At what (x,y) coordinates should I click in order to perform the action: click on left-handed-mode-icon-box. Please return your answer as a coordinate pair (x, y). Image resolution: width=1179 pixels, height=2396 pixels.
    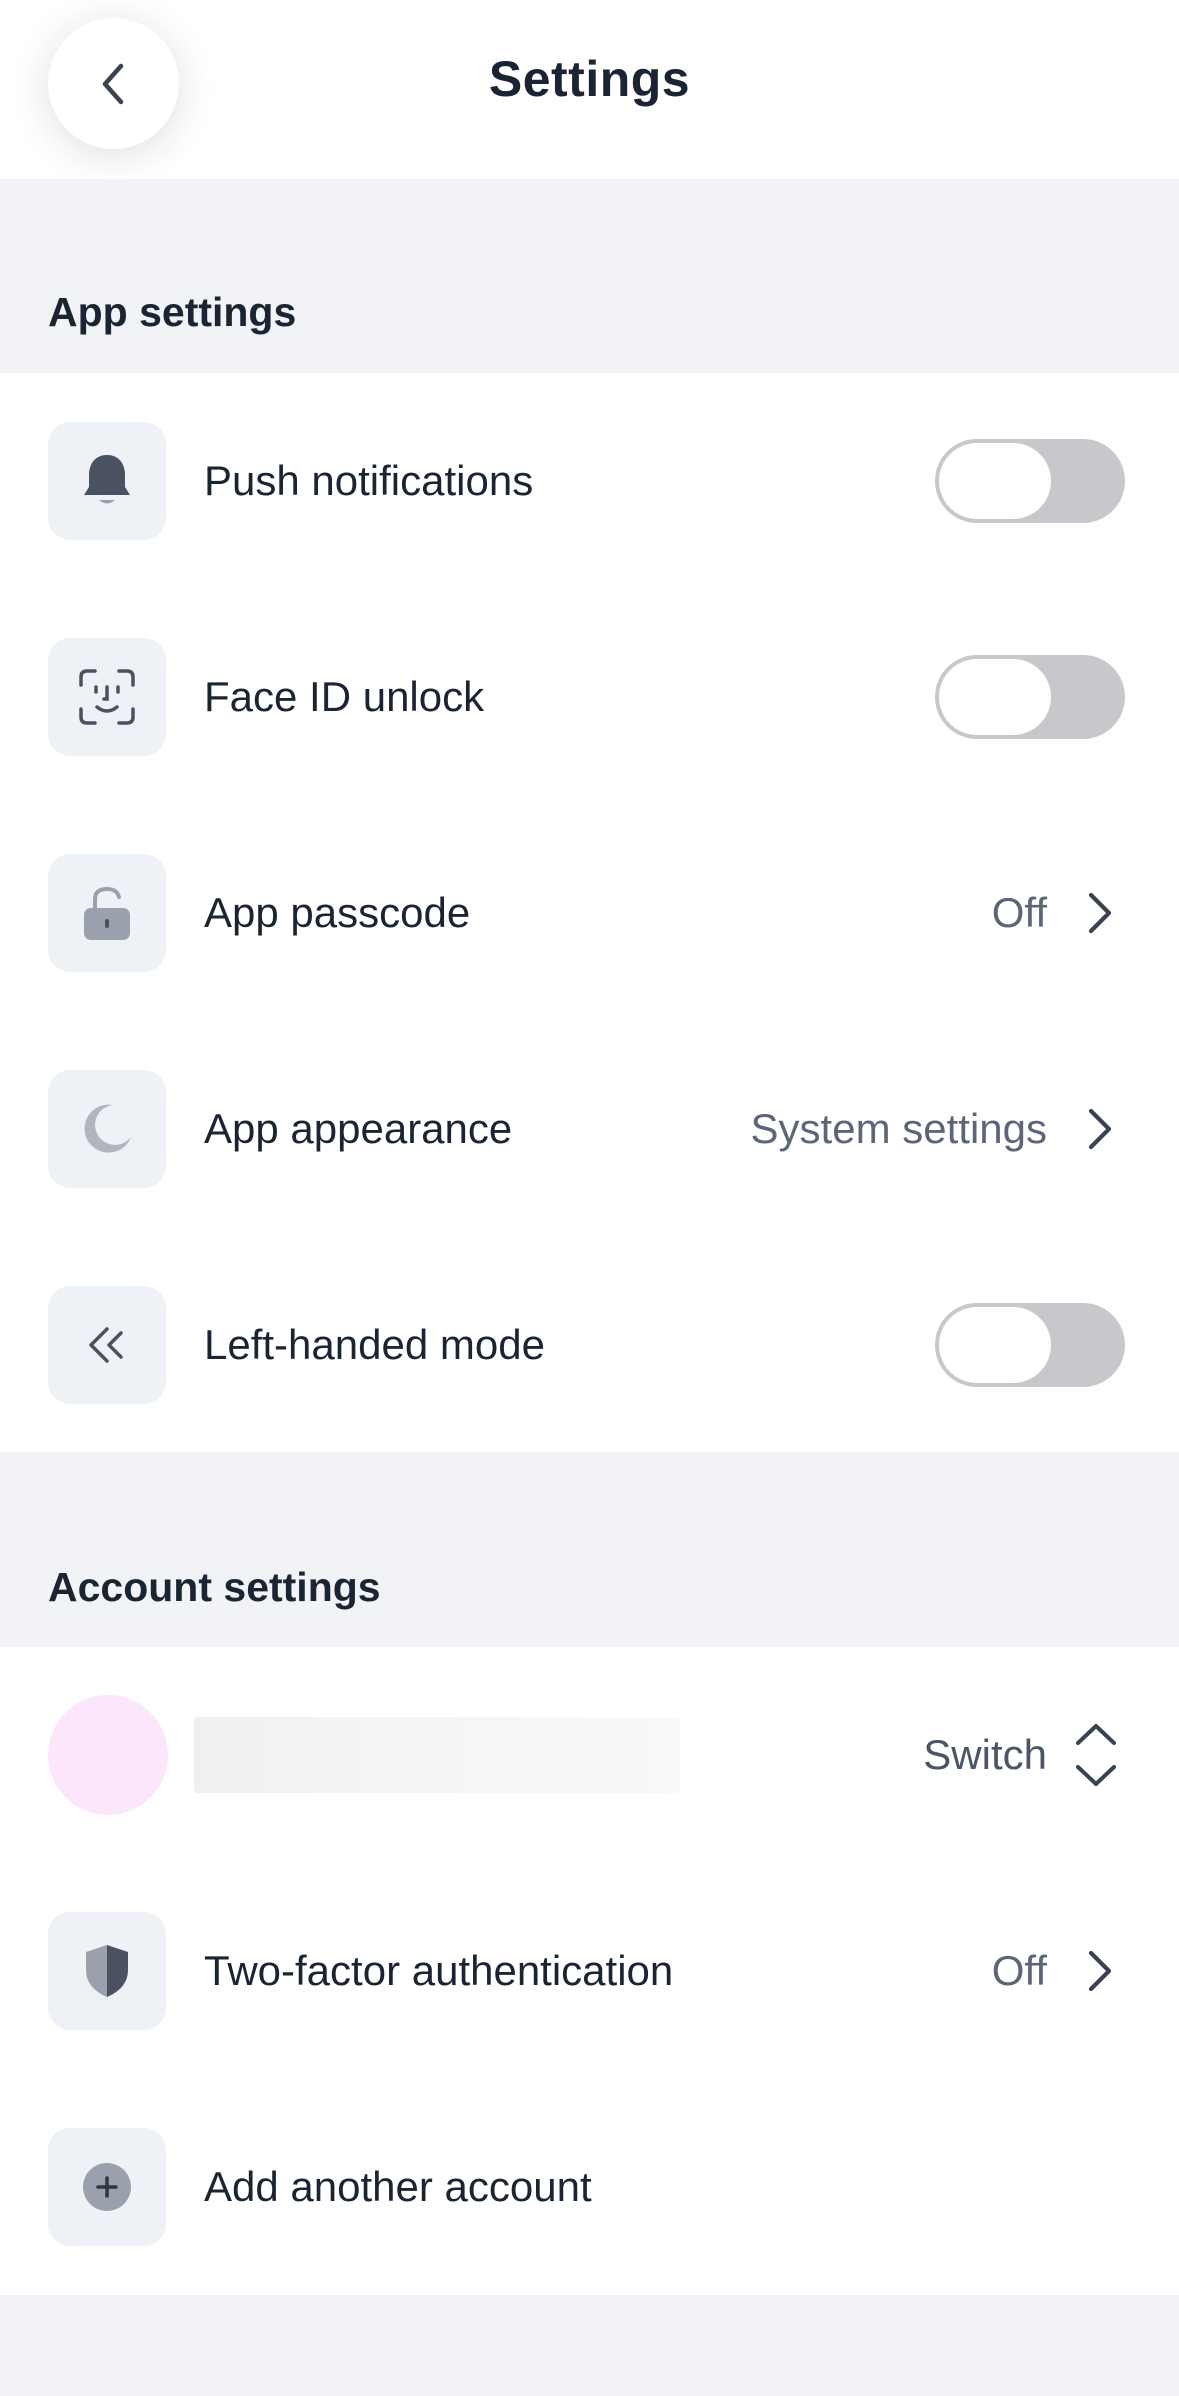
    Looking at the image, I should click on (107, 1345).